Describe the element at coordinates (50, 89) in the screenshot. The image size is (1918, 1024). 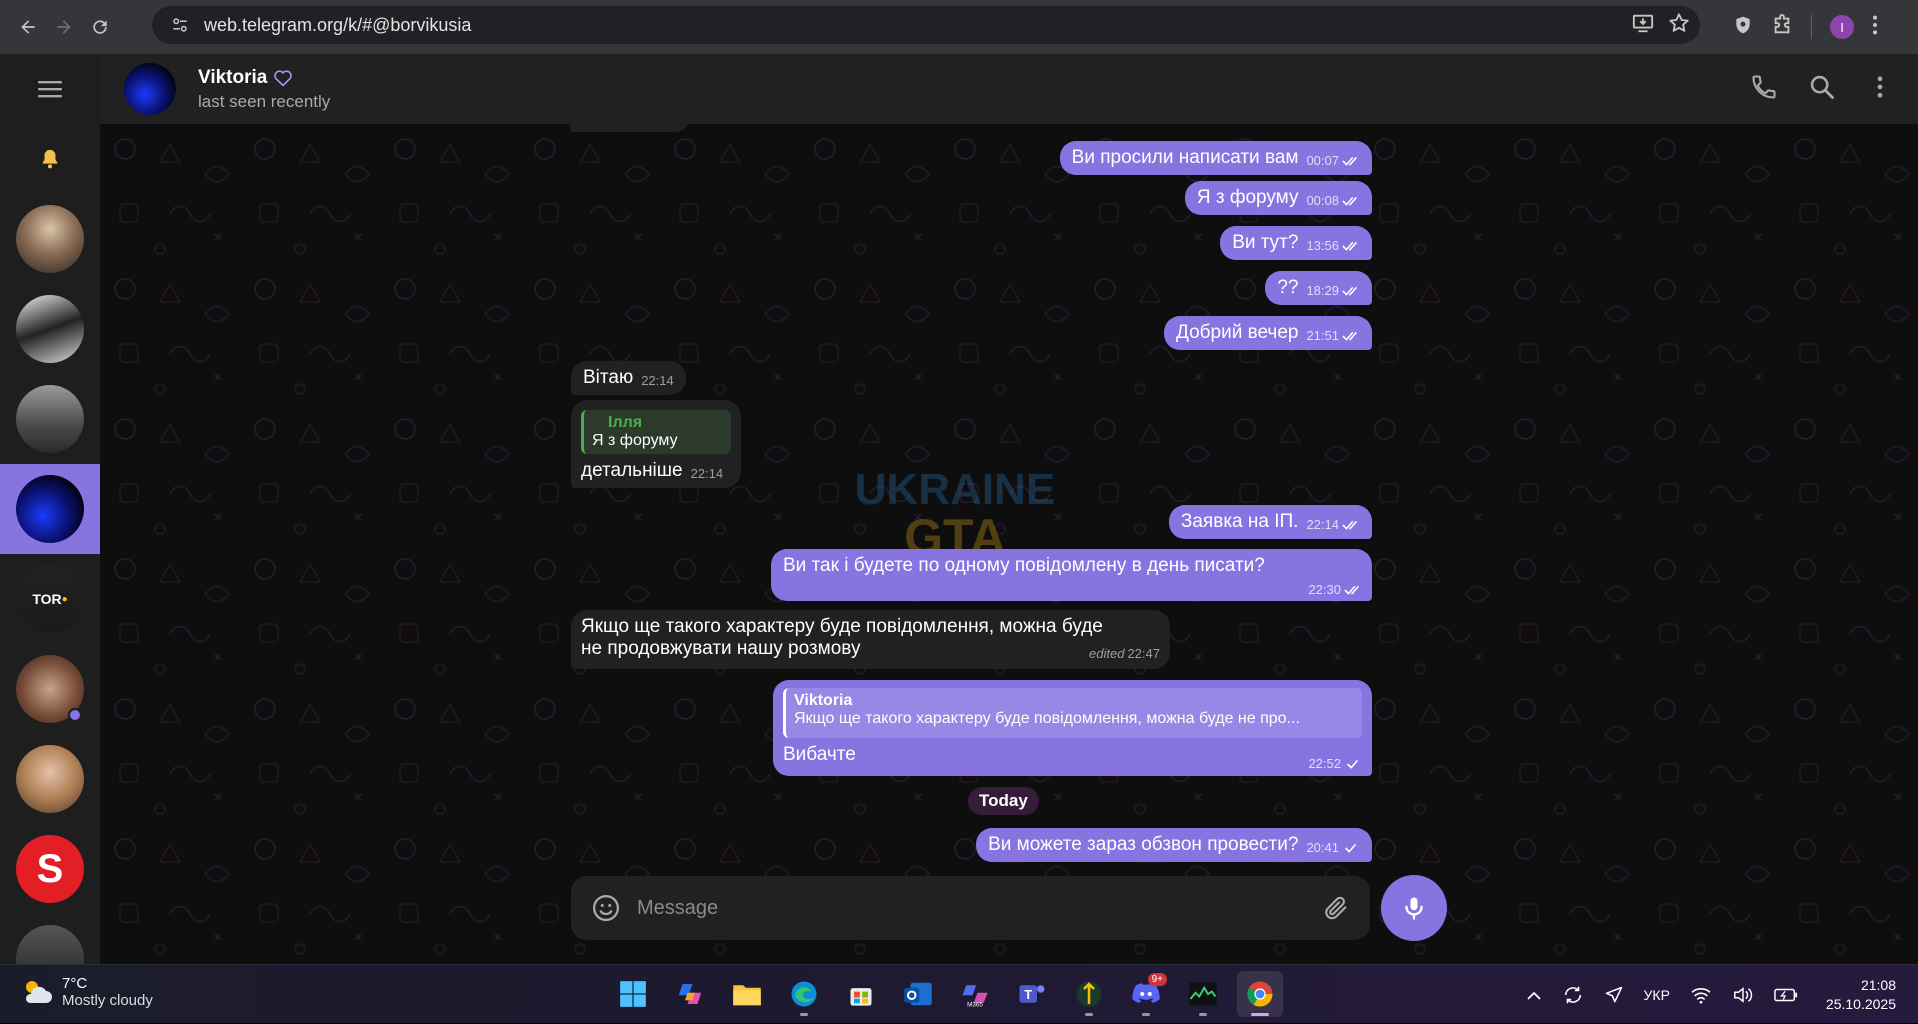
I see `hamburger-menu-button` at that location.